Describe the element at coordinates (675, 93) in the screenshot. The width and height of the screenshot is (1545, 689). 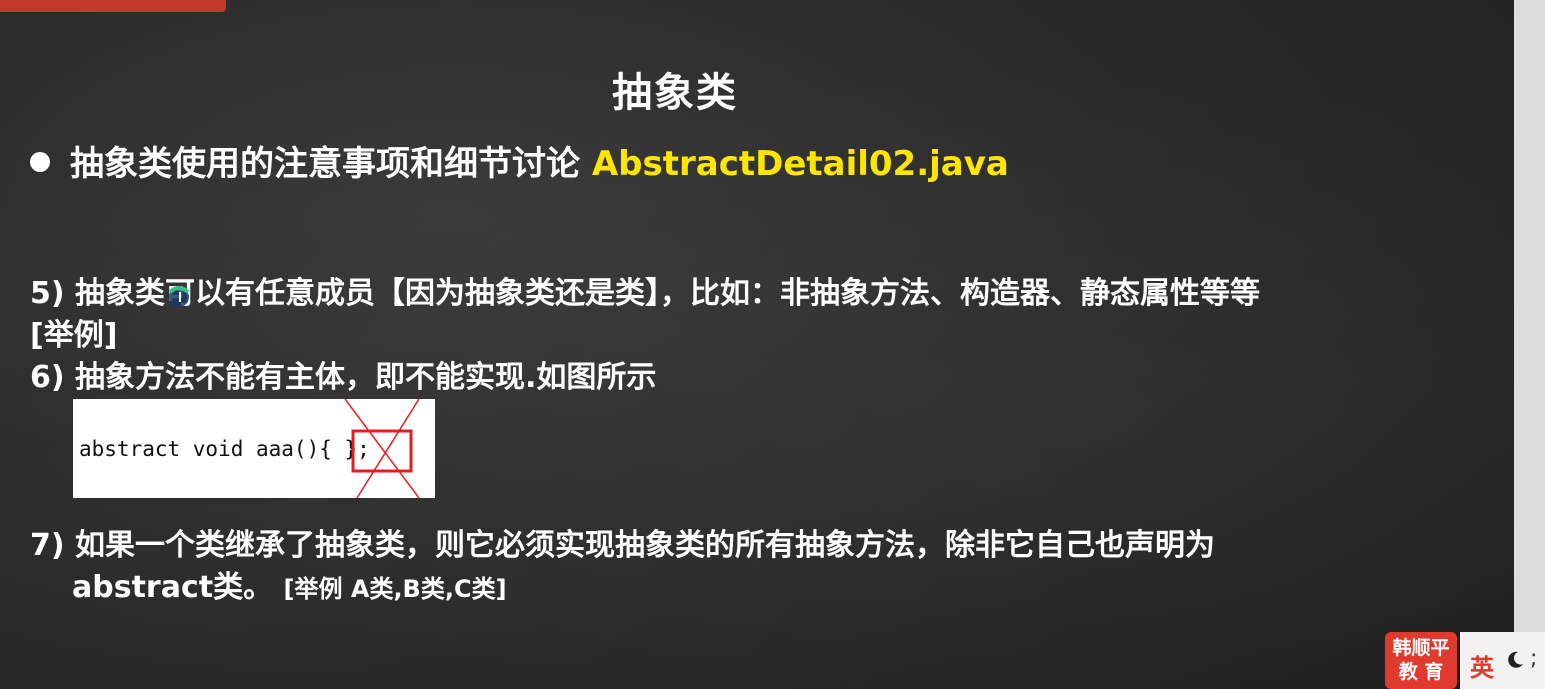
I see `slide-title: 抽象类` at that location.